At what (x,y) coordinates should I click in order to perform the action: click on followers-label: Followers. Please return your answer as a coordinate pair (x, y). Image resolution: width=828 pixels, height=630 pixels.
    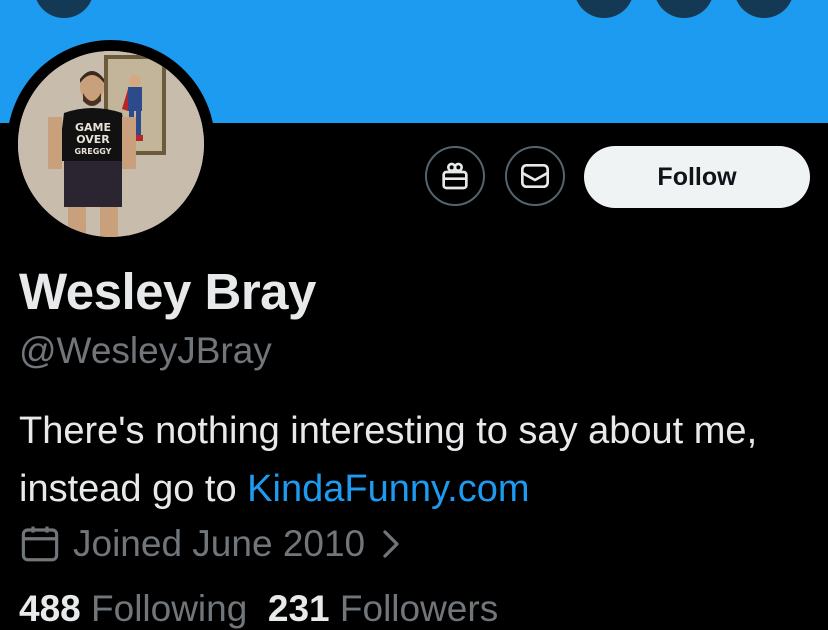
    Looking at the image, I should click on (419, 608).